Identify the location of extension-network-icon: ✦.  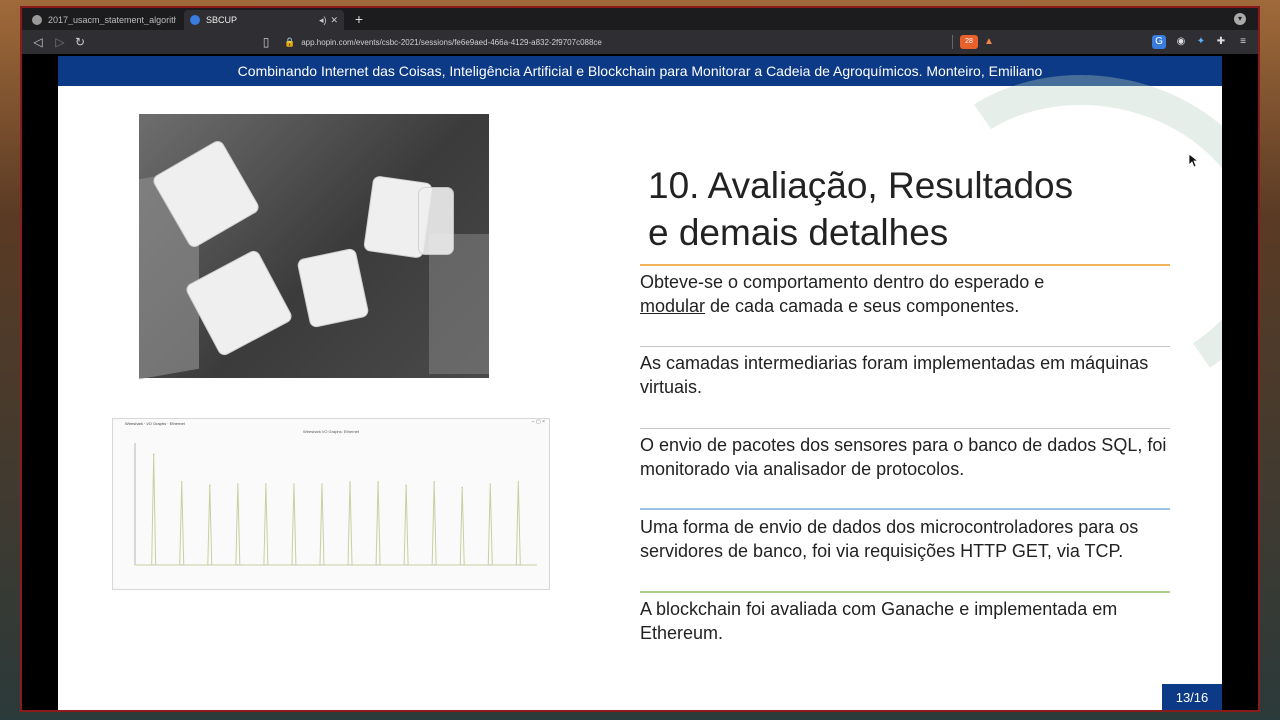
(1201, 42).